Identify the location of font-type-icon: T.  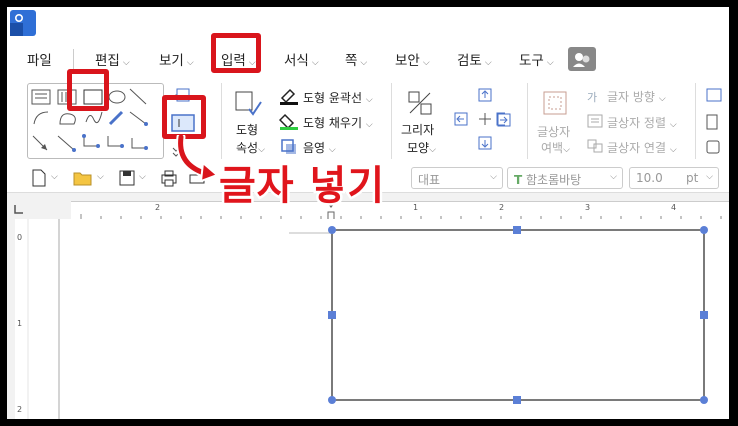
(518, 180).